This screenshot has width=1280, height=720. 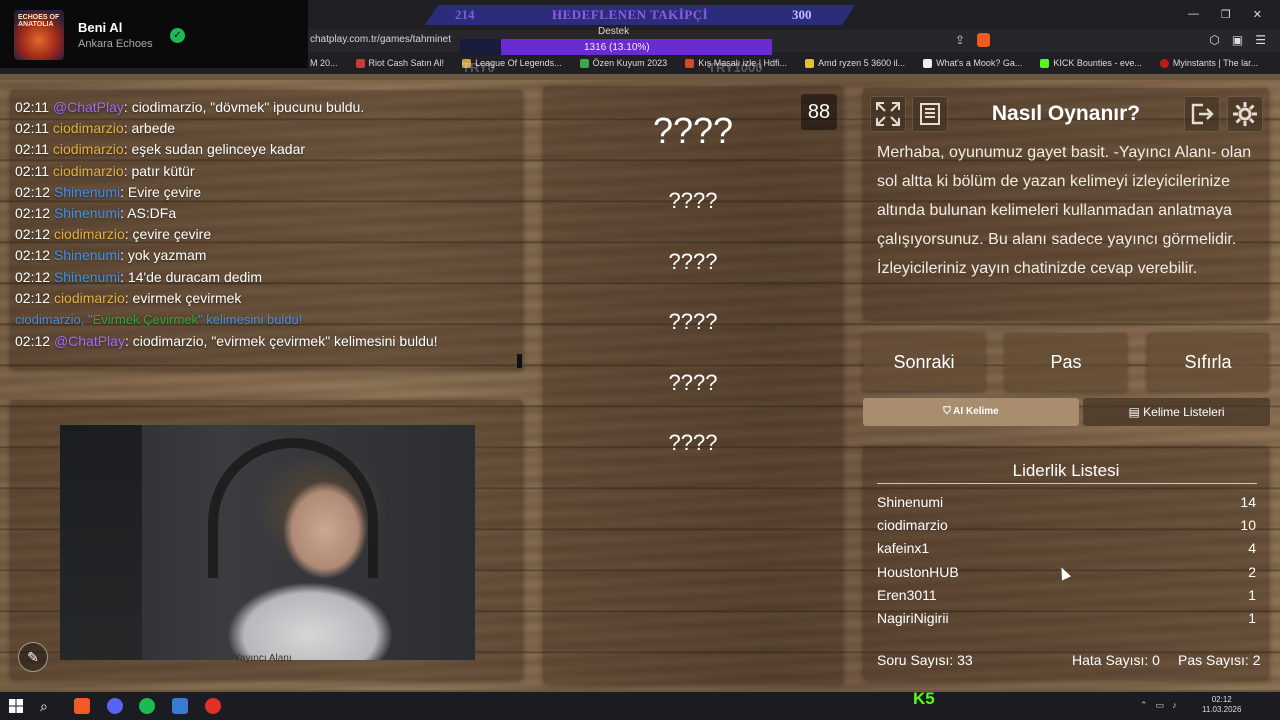 What do you see at coordinates (1260, 40) in the screenshot?
I see `menu-icon: ☰` at bounding box center [1260, 40].